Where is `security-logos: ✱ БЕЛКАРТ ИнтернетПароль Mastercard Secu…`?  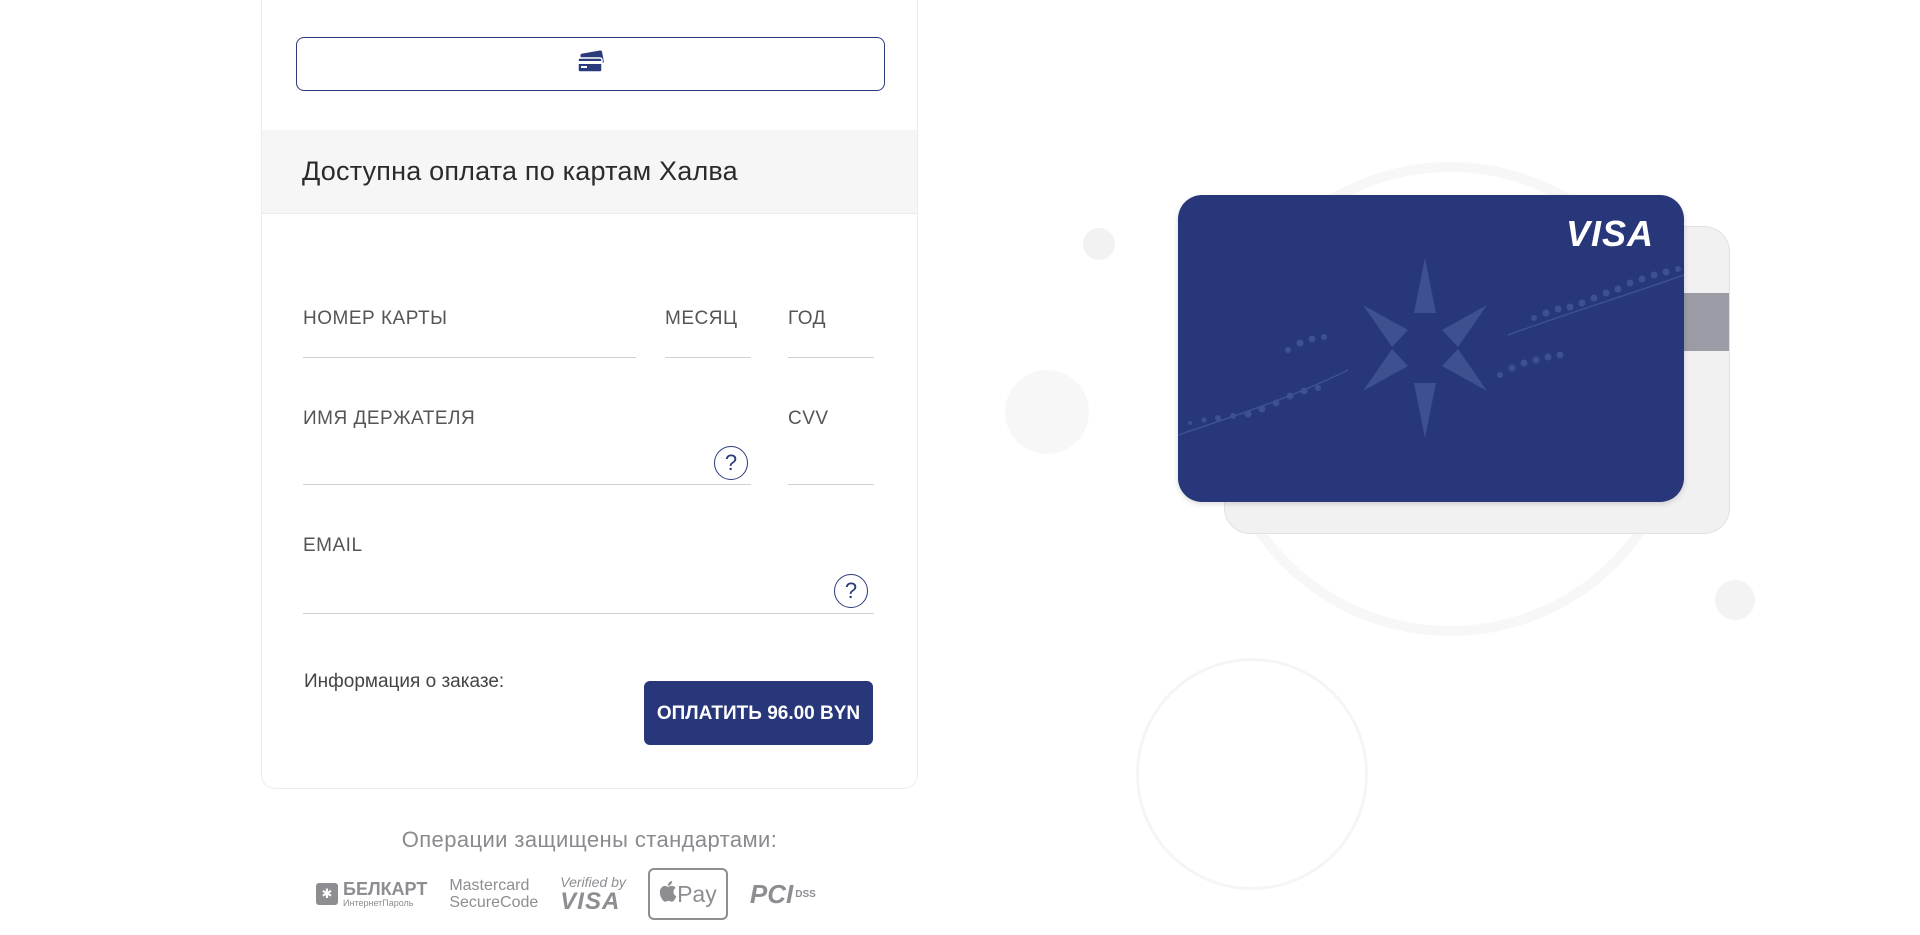
security-logos: ✱ БЕЛКАРТ ИнтернетПароль Mastercard Secu… is located at coordinates (566, 894).